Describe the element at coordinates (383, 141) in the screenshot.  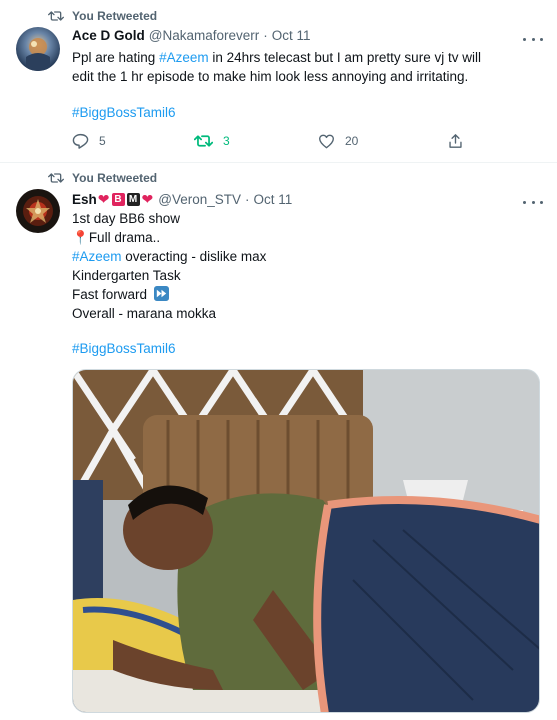
I see `like-button: 20` at that location.